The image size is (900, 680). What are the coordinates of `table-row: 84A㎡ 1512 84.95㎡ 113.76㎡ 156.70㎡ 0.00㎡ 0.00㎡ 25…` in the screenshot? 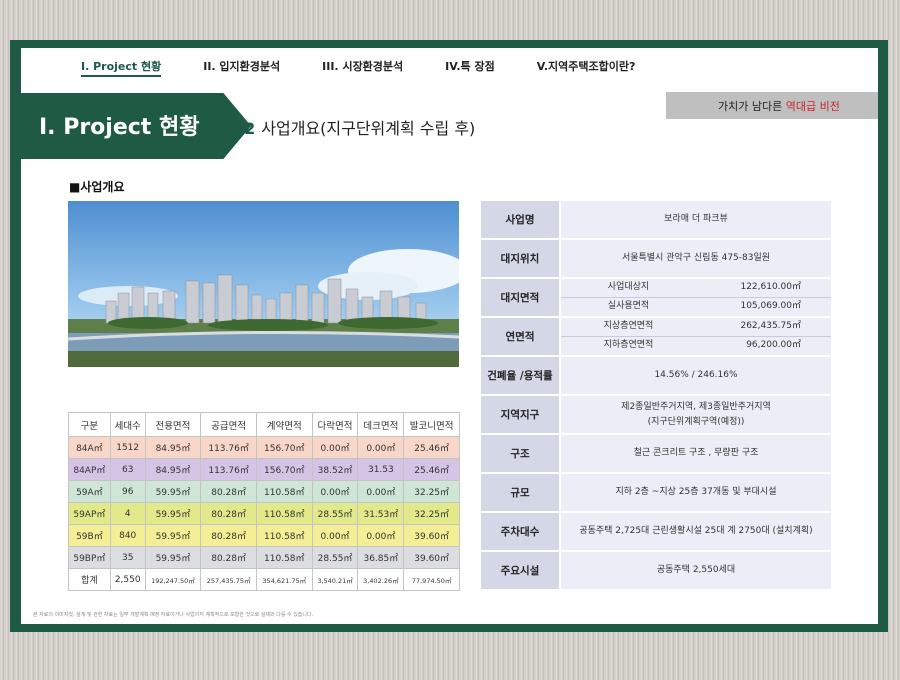 It's located at (264, 447).